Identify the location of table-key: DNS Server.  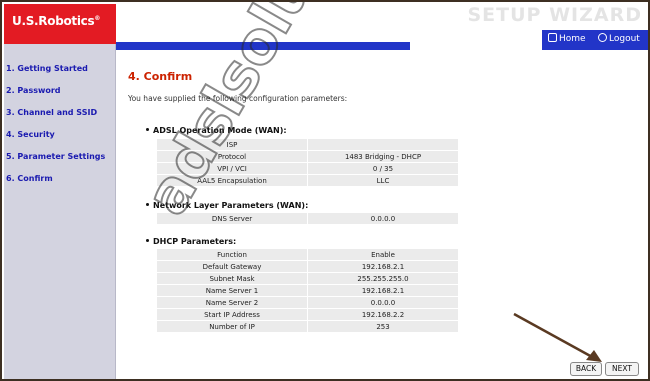
(232, 218).